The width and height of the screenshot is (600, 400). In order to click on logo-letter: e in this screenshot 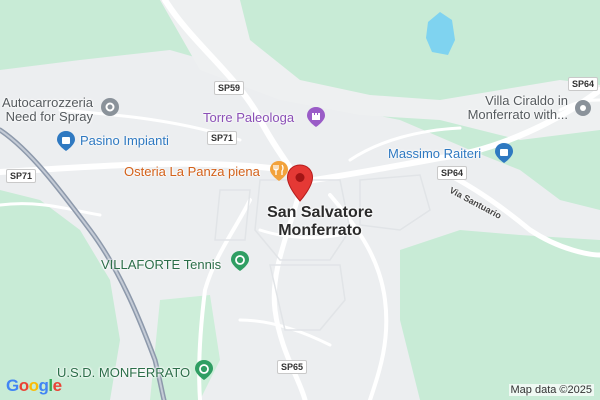, I will do `click(57, 385)`.